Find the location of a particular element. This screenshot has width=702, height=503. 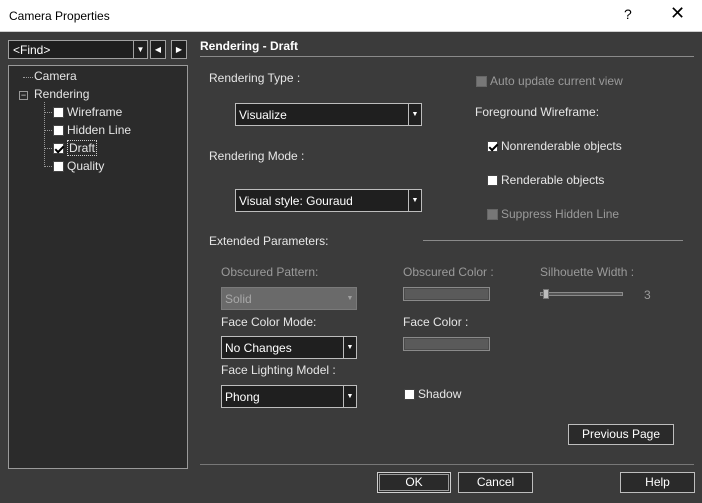

rendering-mode-value: Visual style: Gouraud is located at coordinates (296, 201).